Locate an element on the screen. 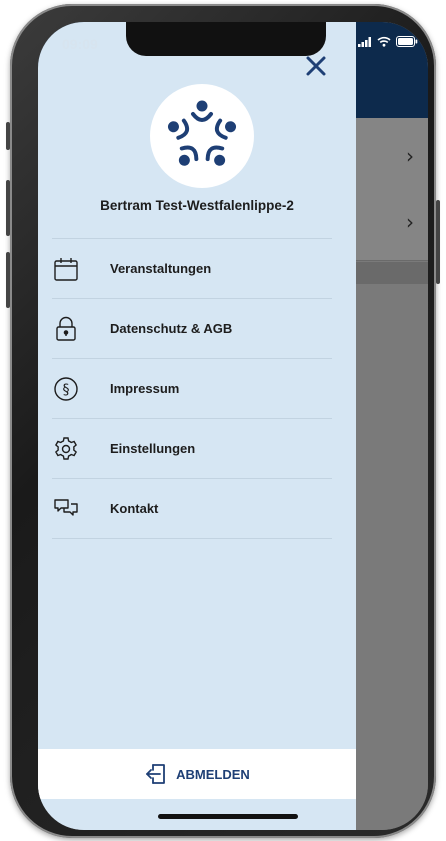  gear-icon is located at coordinates (66, 449).